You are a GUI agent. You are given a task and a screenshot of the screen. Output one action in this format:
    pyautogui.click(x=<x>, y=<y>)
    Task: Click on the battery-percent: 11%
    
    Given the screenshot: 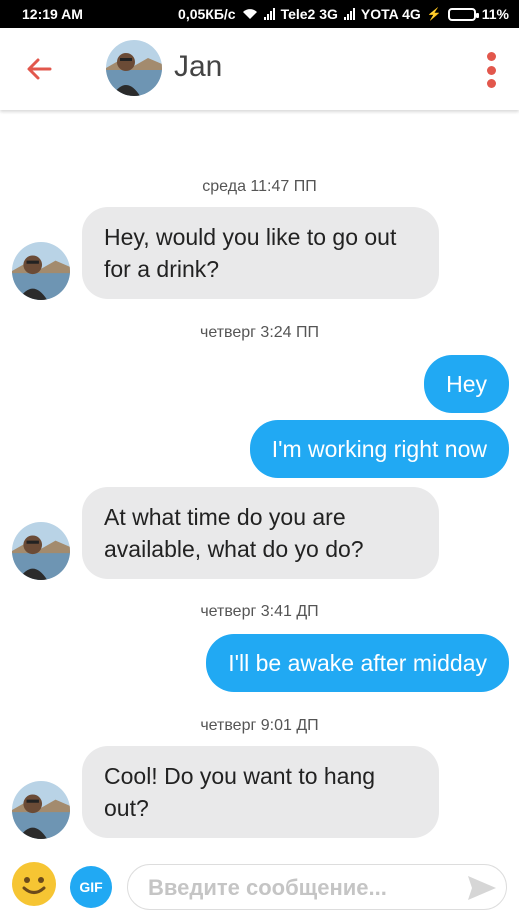 What is the action you would take?
    pyautogui.click(x=495, y=14)
    